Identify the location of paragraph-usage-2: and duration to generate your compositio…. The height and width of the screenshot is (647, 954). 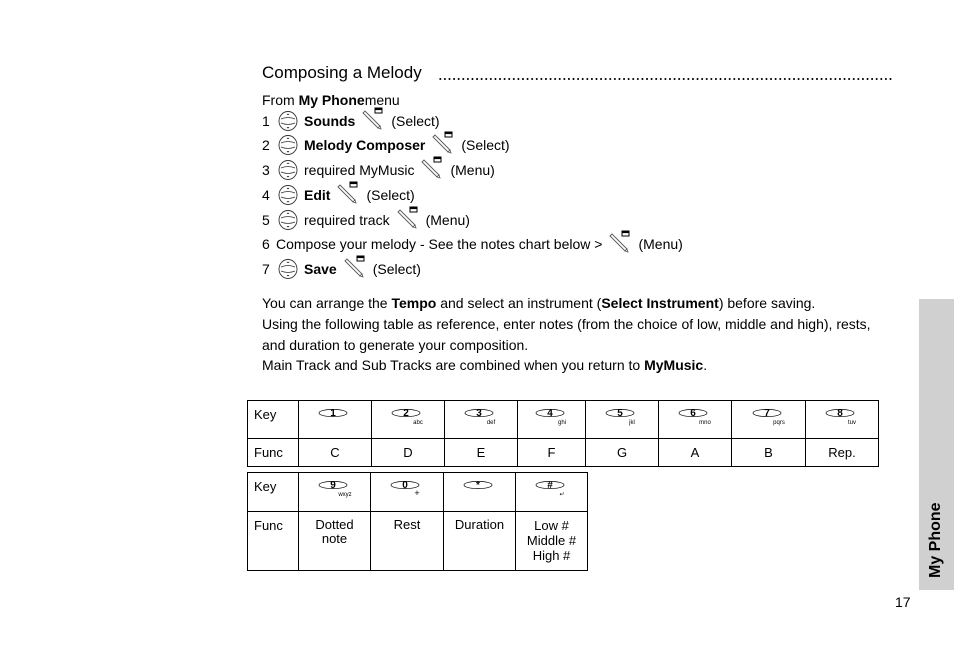
(395, 345).